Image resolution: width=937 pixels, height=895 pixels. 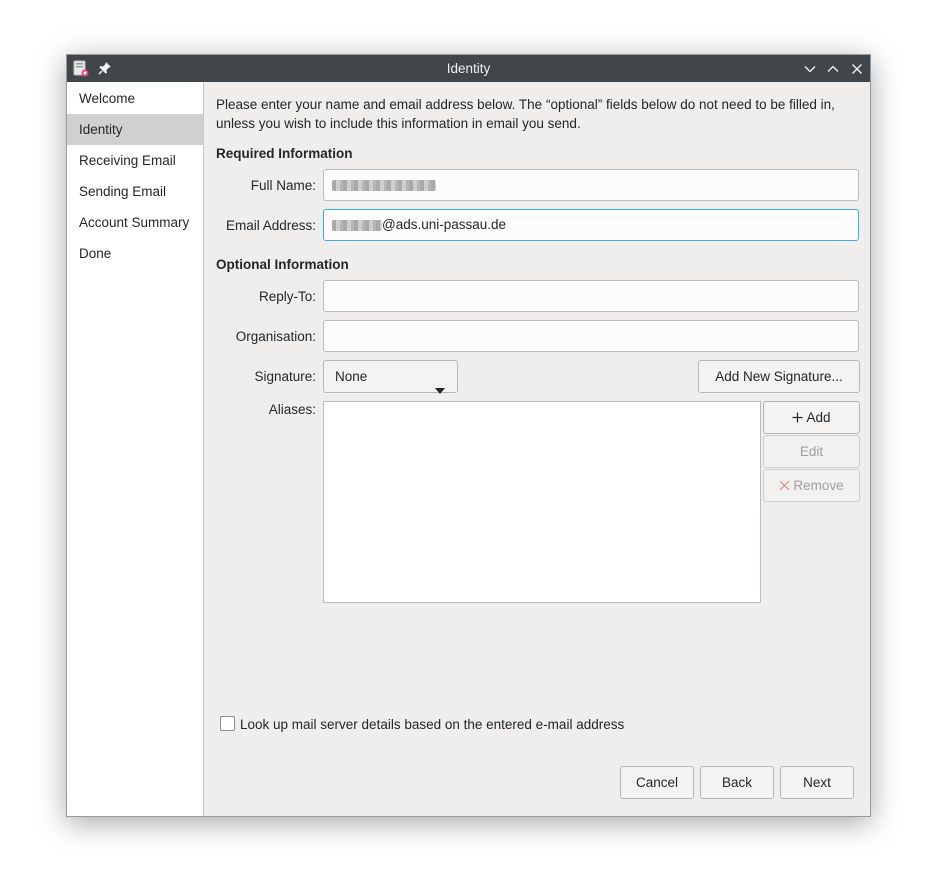 I want to click on plus-icon, so click(x=797, y=418).